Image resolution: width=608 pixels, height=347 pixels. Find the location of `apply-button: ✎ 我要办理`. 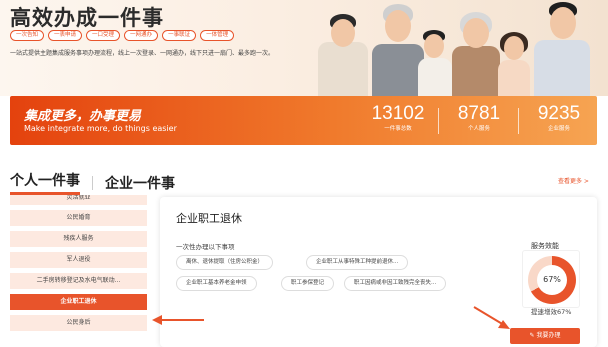

apply-button: ✎ 我要办理 is located at coordinates (545, 336).